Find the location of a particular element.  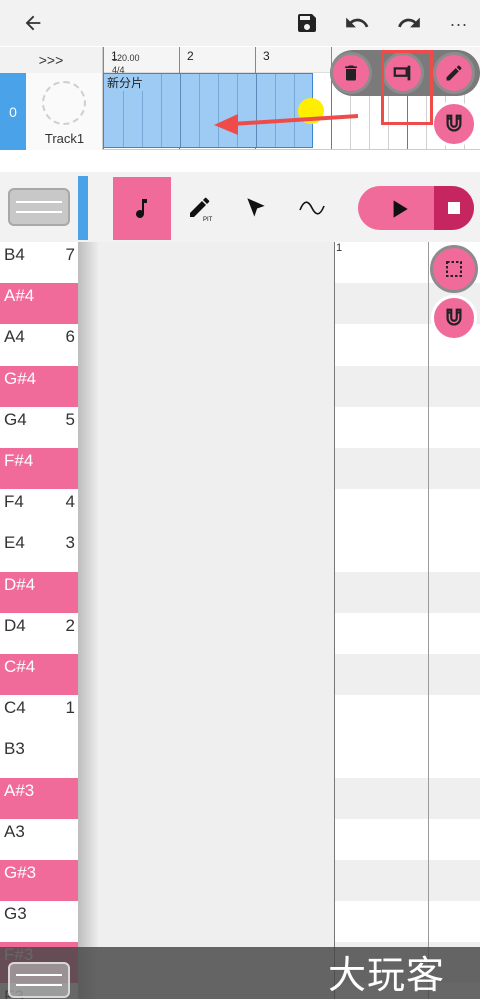

piano-key: A3 is located at coordinates (39, 839).